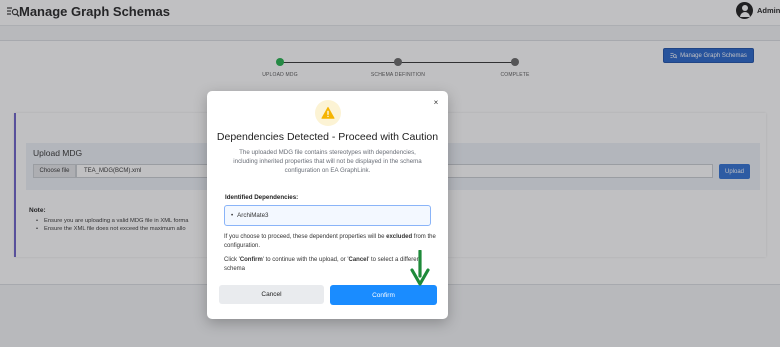  What do you see at coordinates (420, 268) in the screenshot?
I see `down-arrow-annotation` at bounding box center [420, 268].